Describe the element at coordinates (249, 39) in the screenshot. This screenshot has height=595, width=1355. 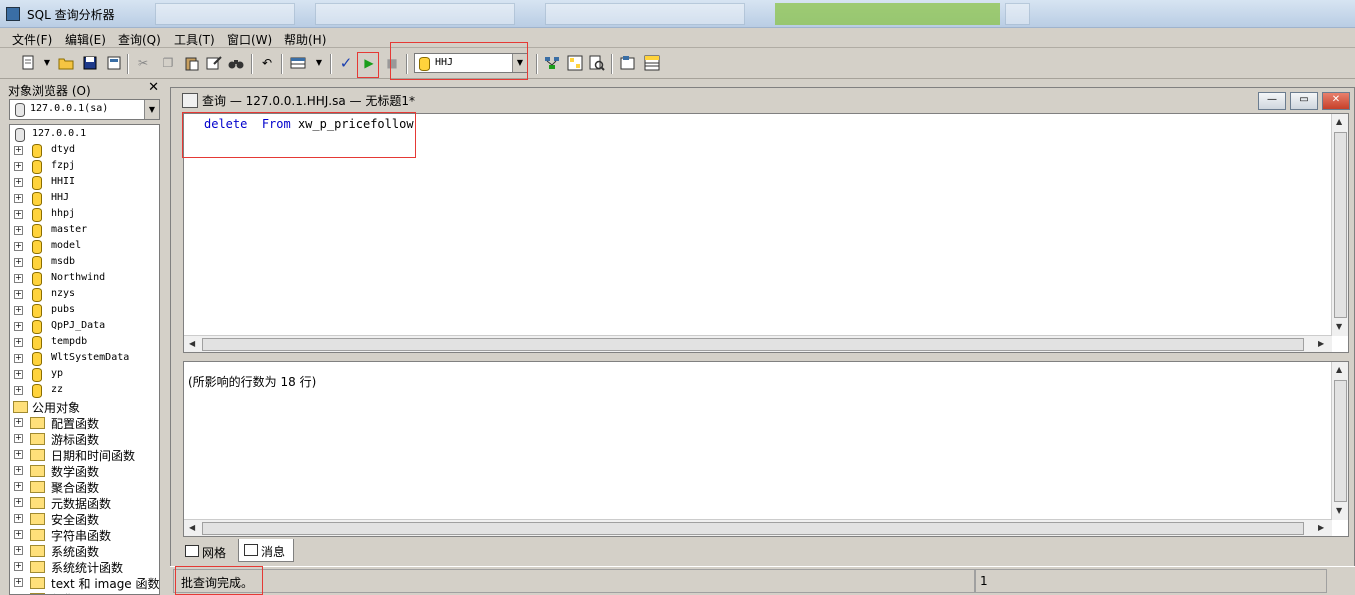
I see `menu-window: 窗口(W)` at that location.